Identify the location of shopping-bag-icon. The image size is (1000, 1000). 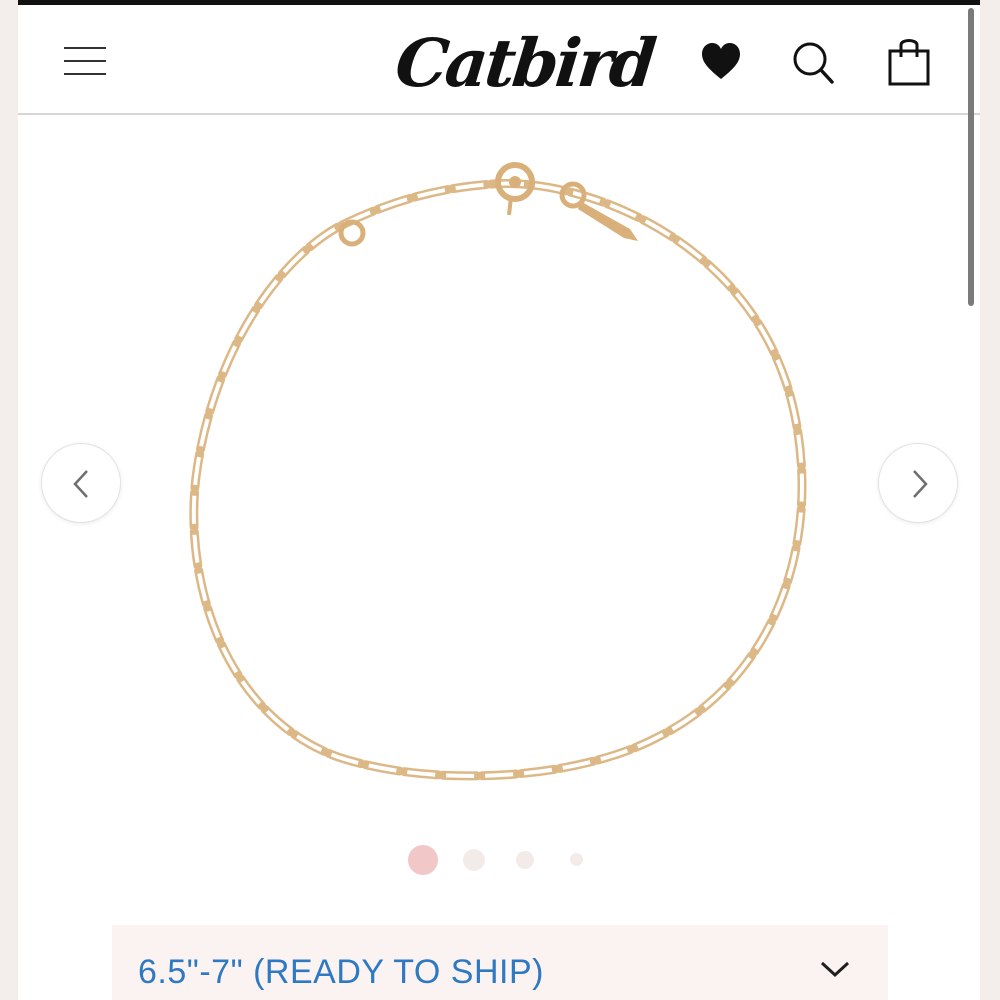
(909, 62).